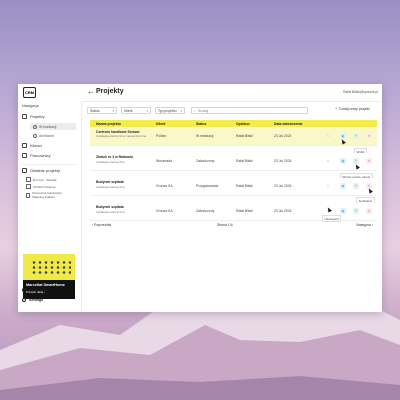 Image resolution: width=400 pixels, height=400 pixels. I want to click on app-logo: CRM, so click(29, 92).